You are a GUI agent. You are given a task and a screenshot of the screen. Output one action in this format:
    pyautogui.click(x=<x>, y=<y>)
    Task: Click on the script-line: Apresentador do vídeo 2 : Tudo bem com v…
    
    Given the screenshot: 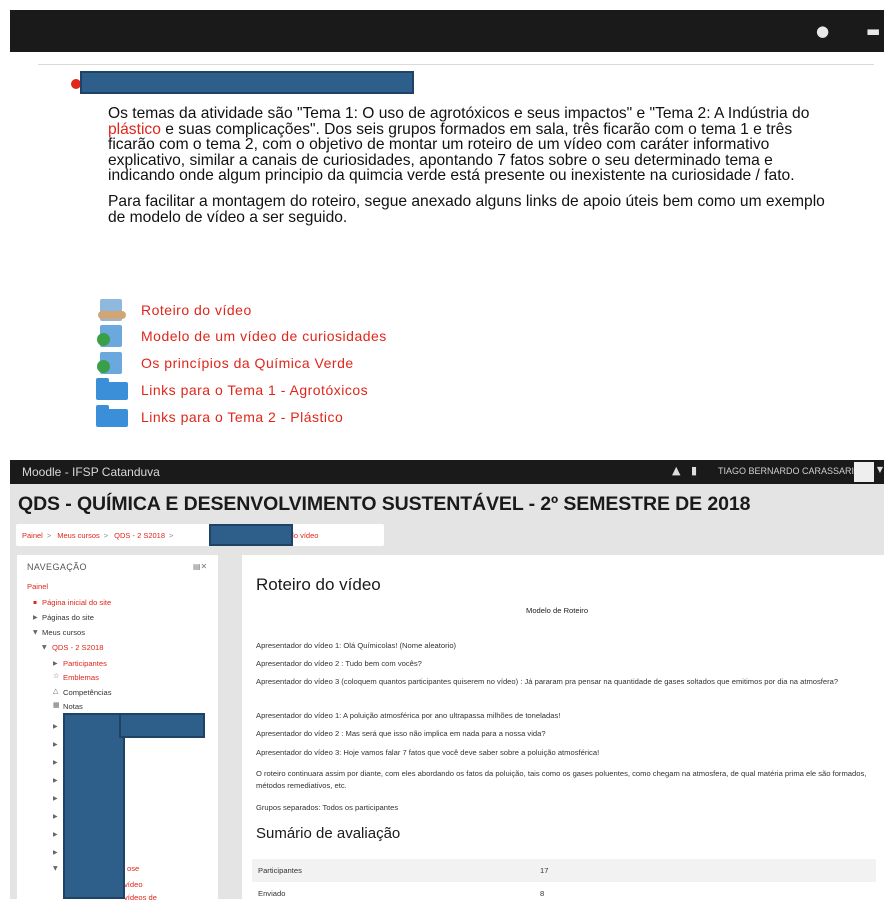 What is the action you would take?
    pyautogui.click(x=339, y=663)
    